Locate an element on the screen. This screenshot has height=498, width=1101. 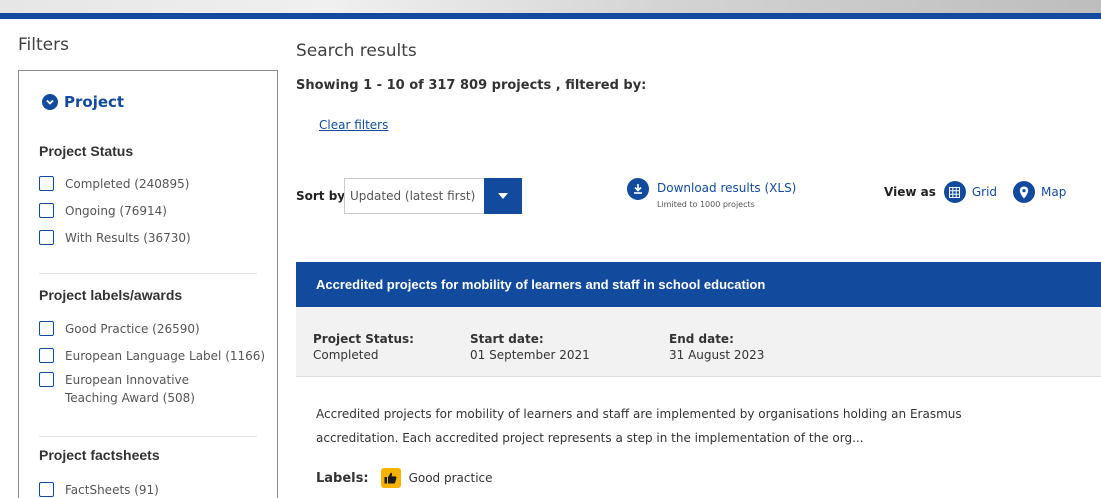
view-as: View as Grid Map is located at coordinates (980, 192).